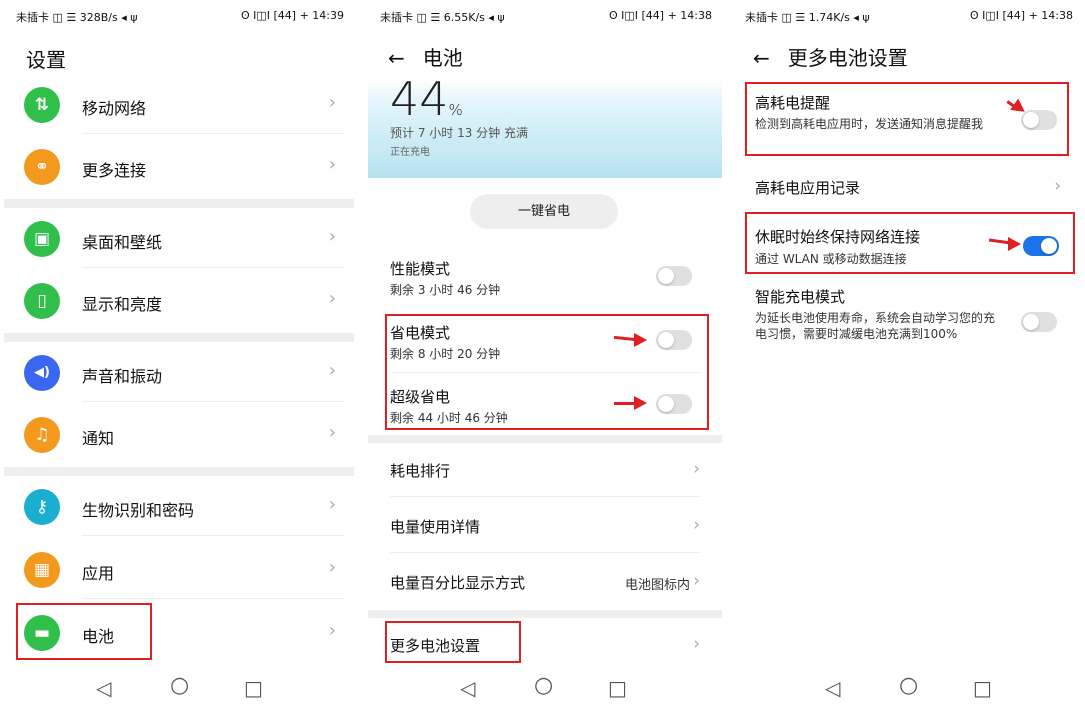 The width and height of the screenshot is (1085, 716). I want to click on status-right: ʘ I◫I [44] + 14:38, so click(660, 15).